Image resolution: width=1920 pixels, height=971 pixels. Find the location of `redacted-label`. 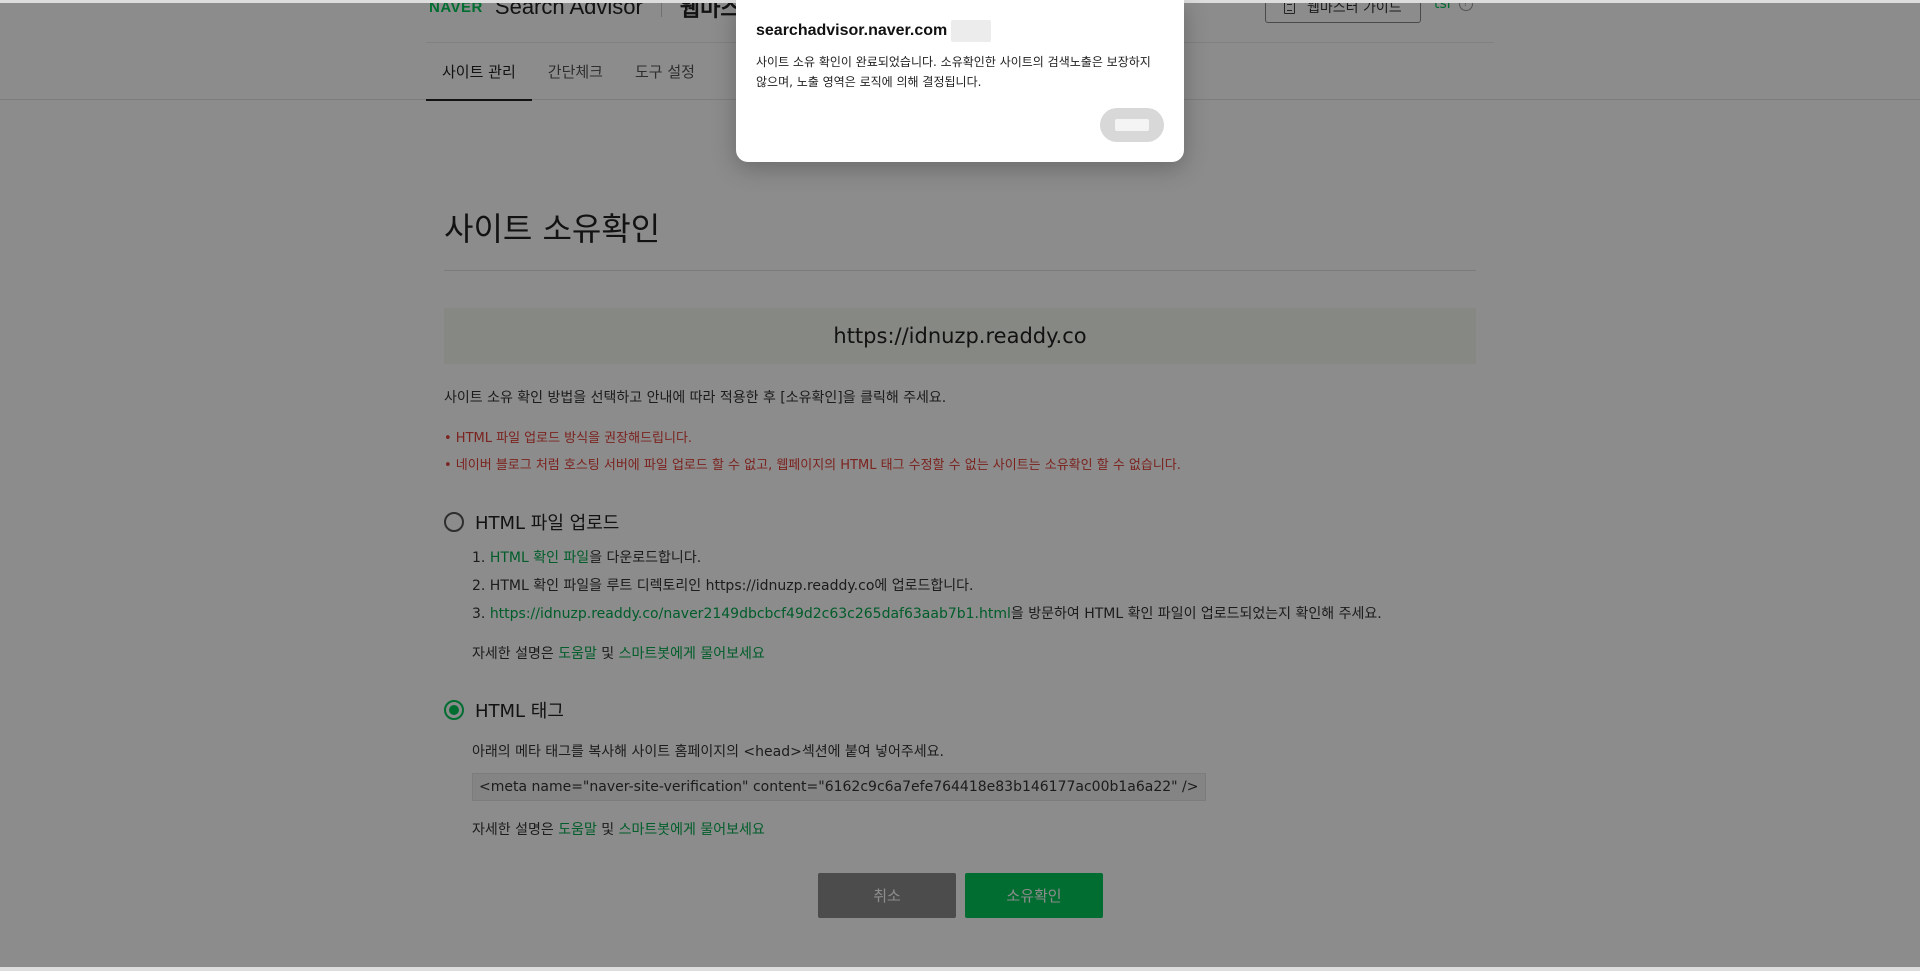

redacted-label is located at coordinates (1132, 125).